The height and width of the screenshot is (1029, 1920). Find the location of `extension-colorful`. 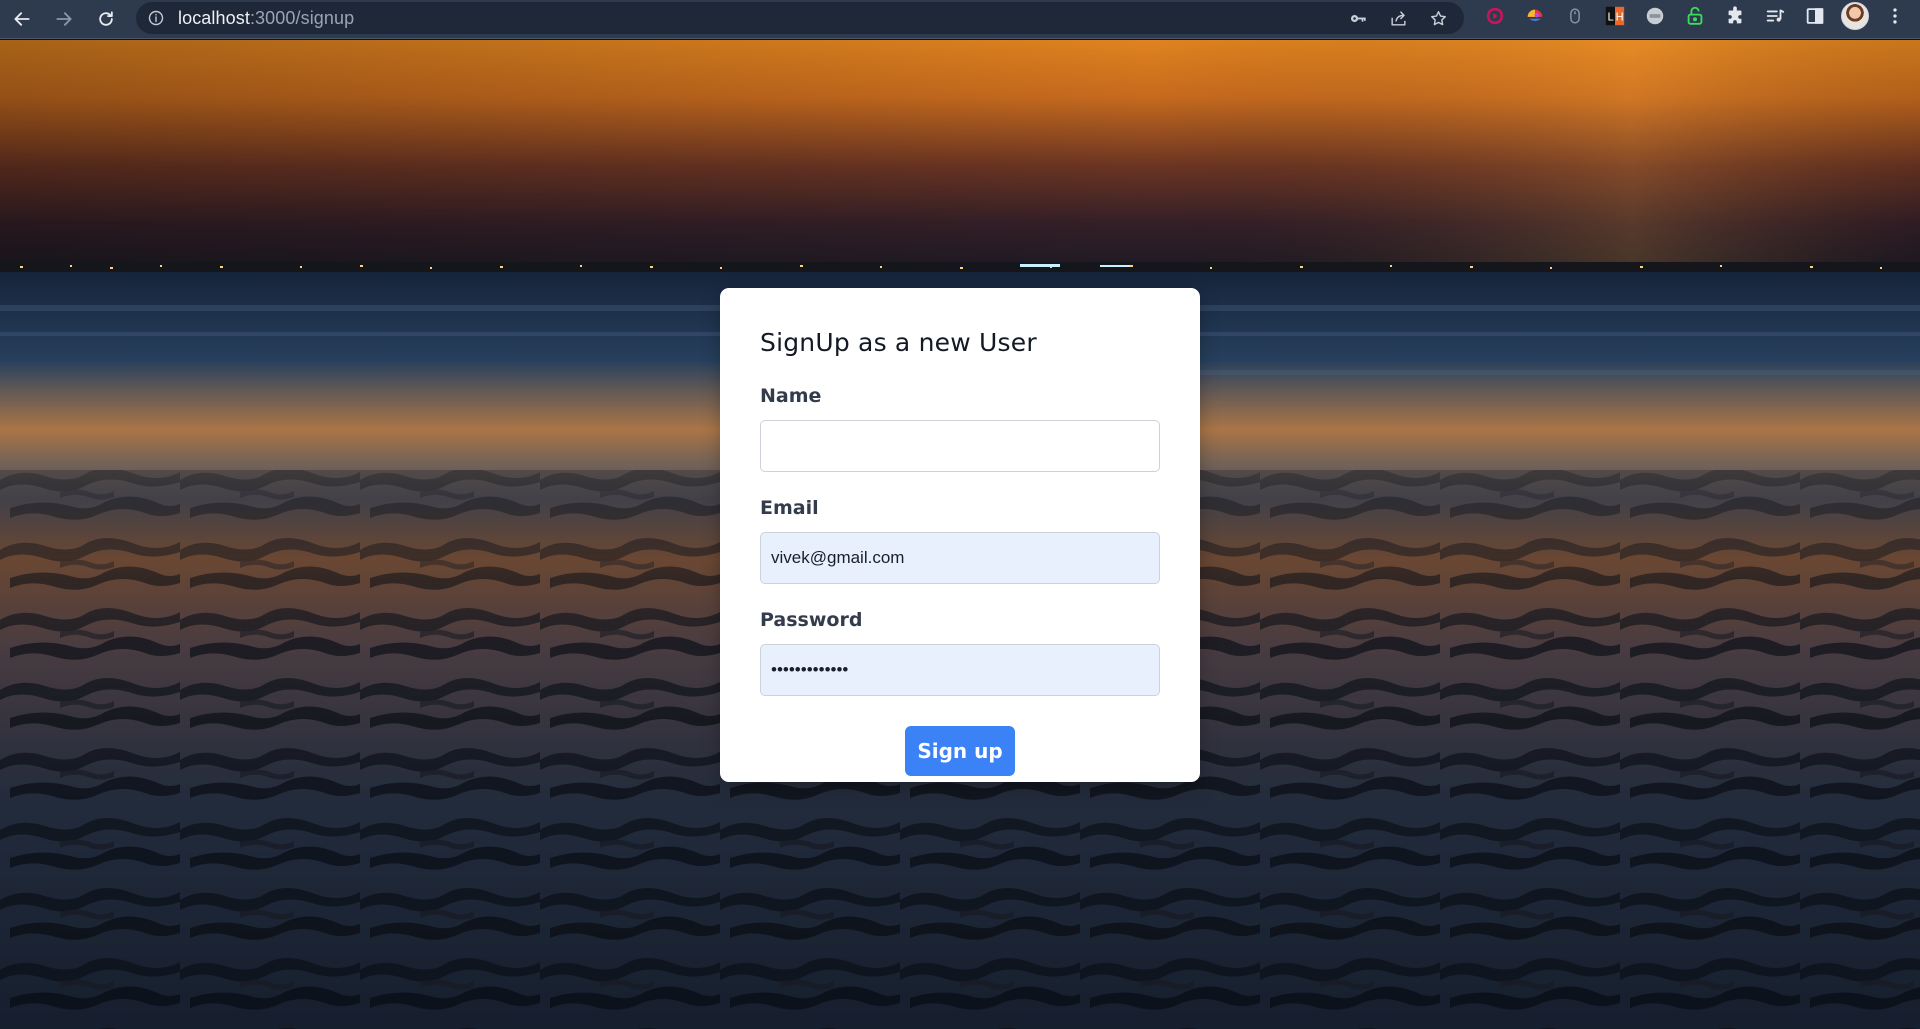

extension-colorful is located at coordinates (1535, 16).